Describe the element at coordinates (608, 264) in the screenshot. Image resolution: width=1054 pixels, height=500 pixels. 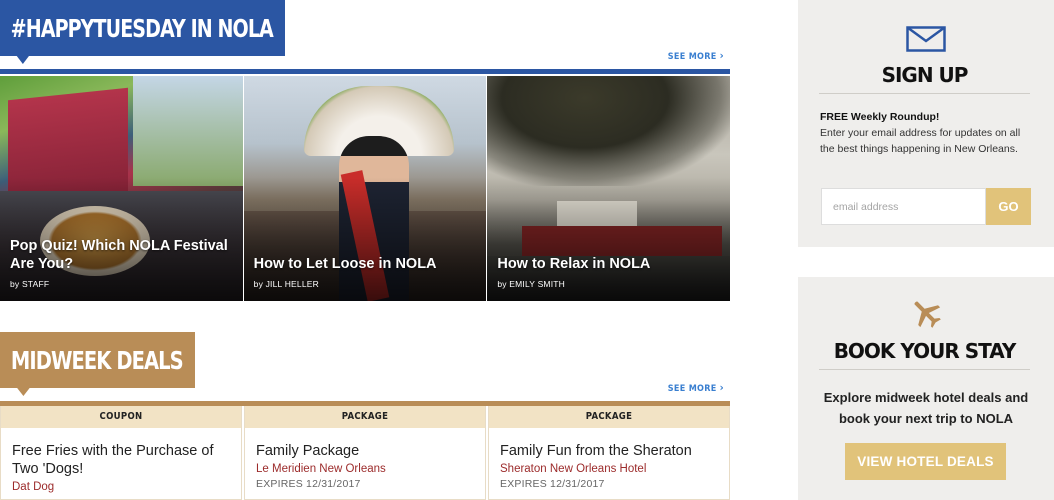
I see `article-title: How to Relax in NOLA` at that location.